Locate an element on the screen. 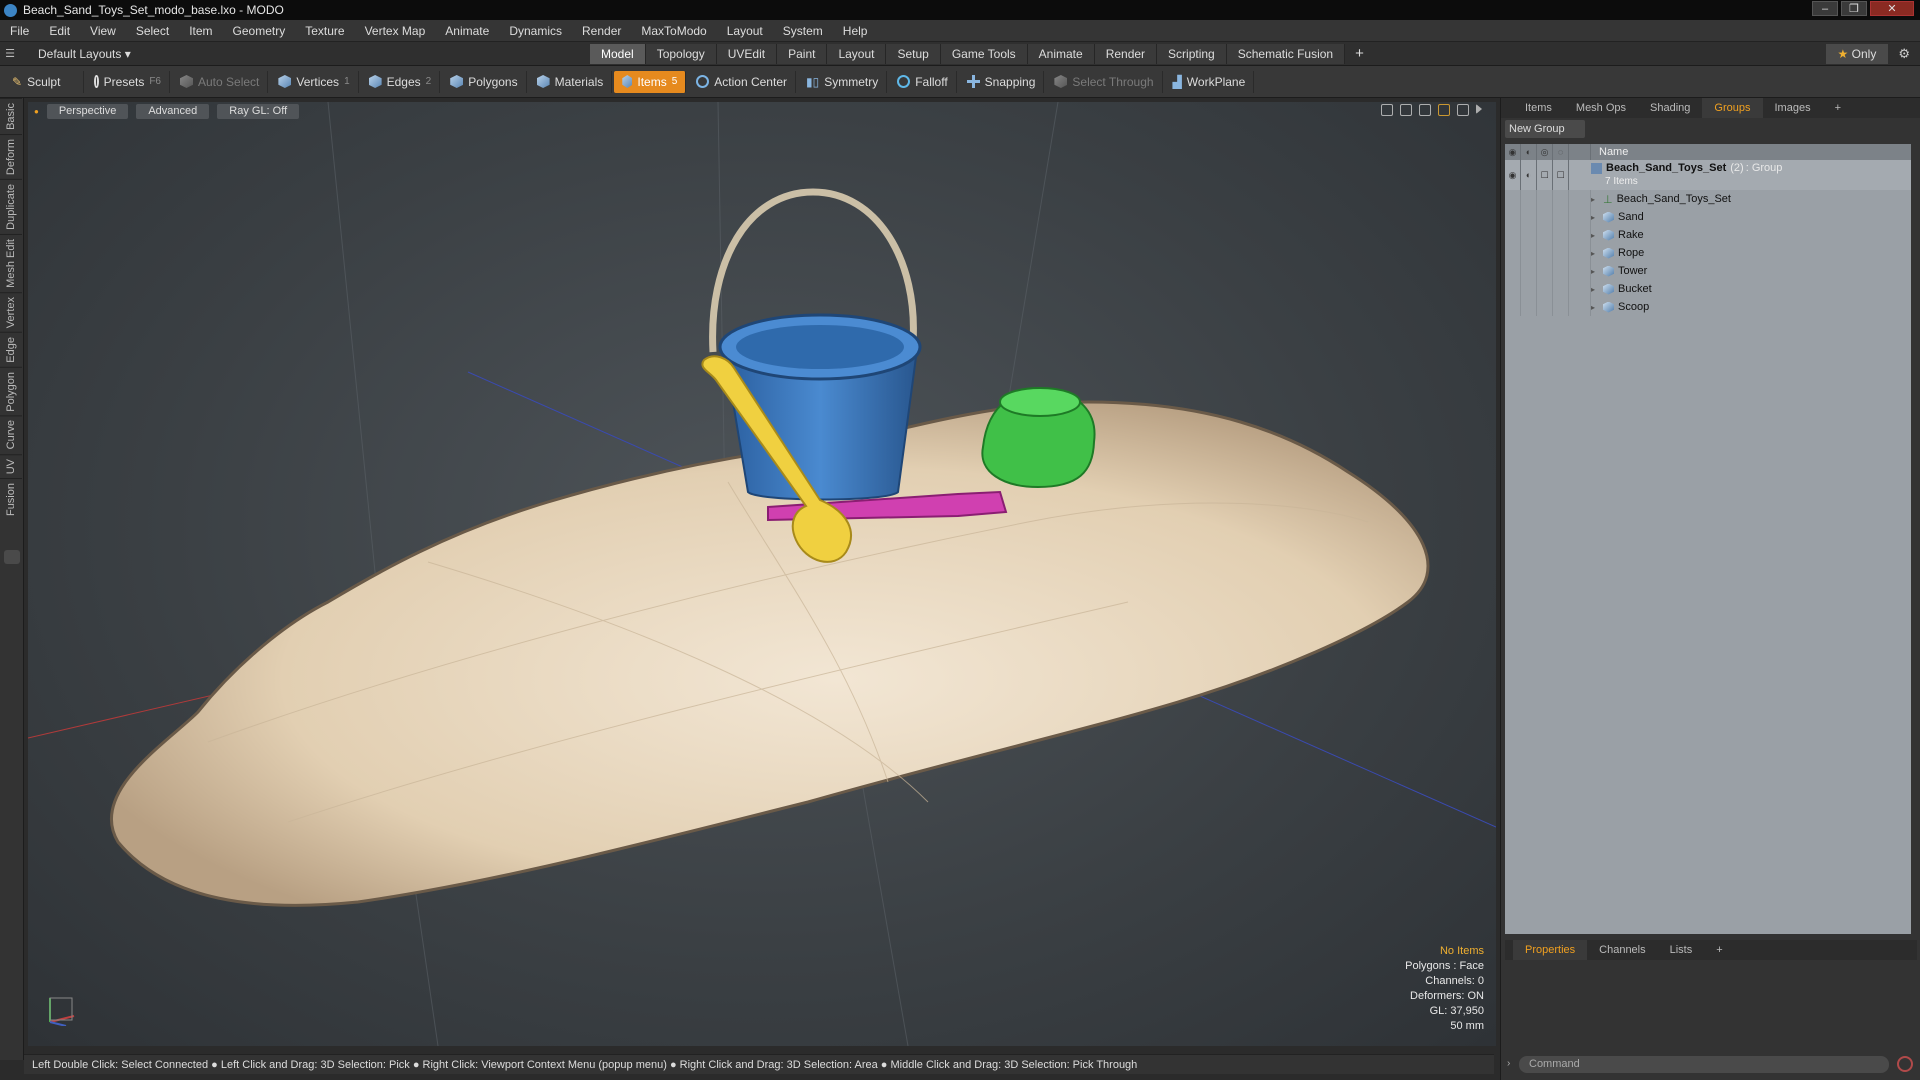 The width and height of the screenshot is (1920, 1080). menu-vertex-map: Vertex Map is located at coordinates (395, 31).